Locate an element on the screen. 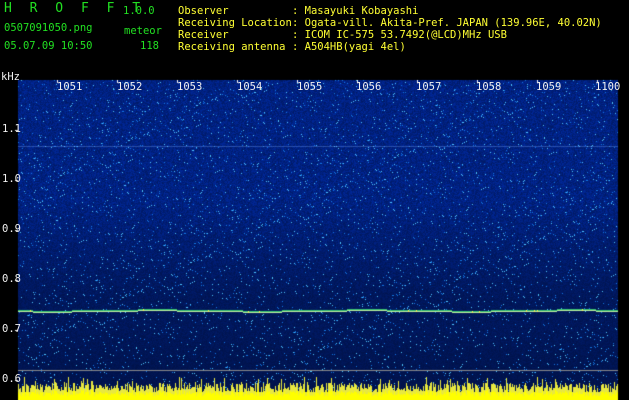 This screenshot has width=629, height=400. freq-tick-1-1: 1.1 is located at coordinates (11, 129).